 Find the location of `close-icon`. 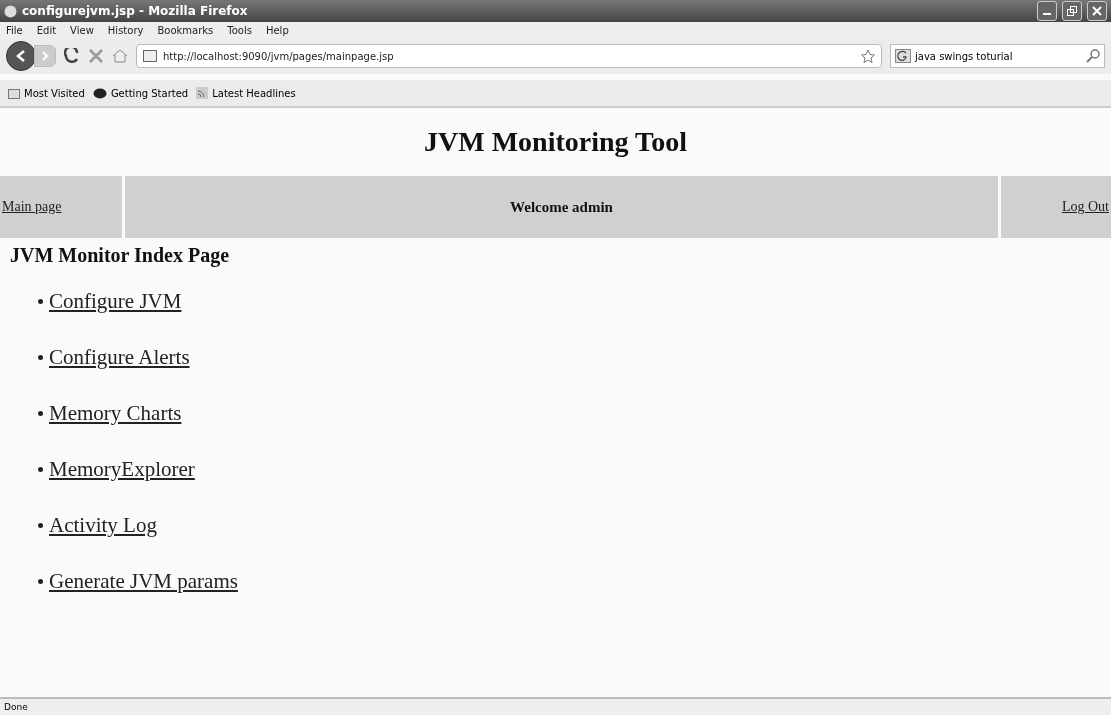

close-icon is located at coordinates (1097, 11).